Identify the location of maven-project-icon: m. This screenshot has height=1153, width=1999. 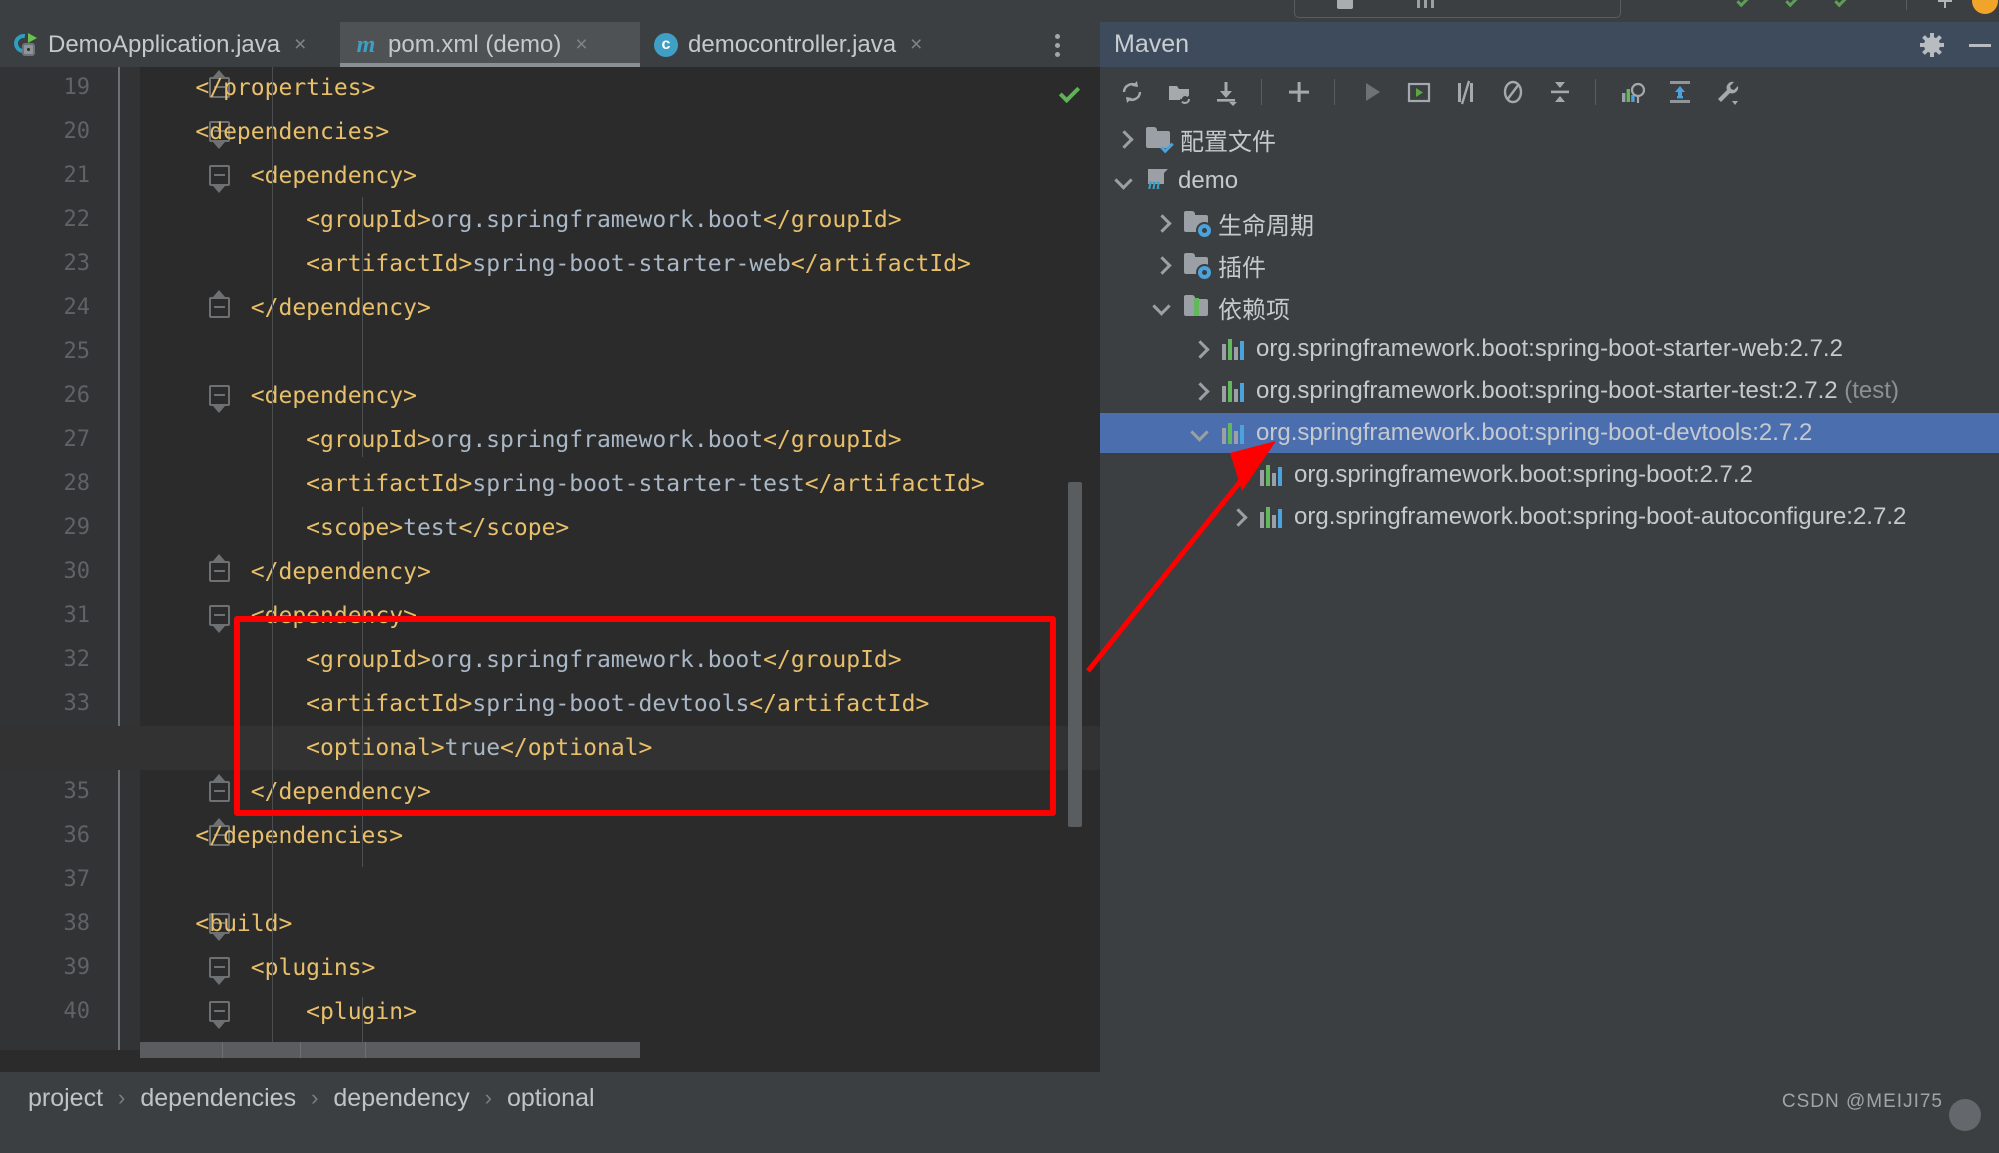
(1158, 181).